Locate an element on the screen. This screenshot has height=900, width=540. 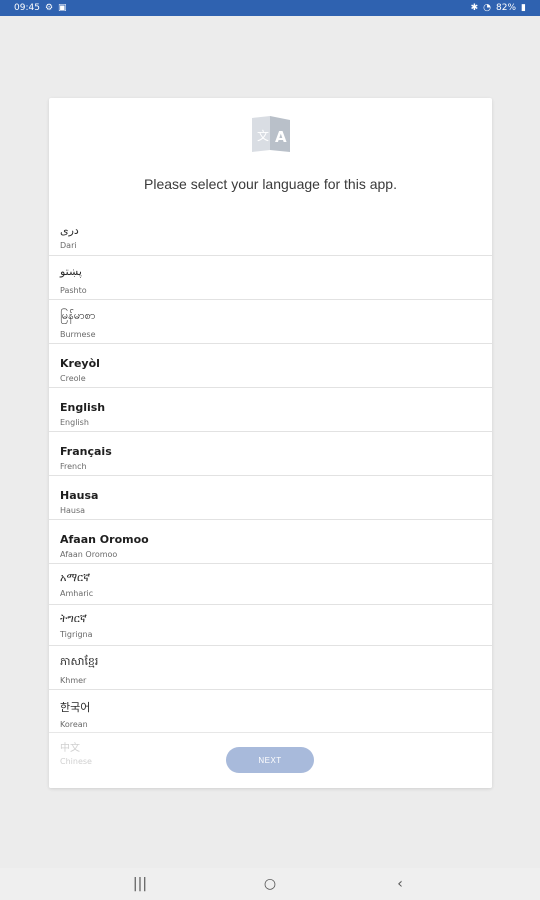
dialog-footer: 中文 Chinese NEXT is located at coordinates (270, 760).